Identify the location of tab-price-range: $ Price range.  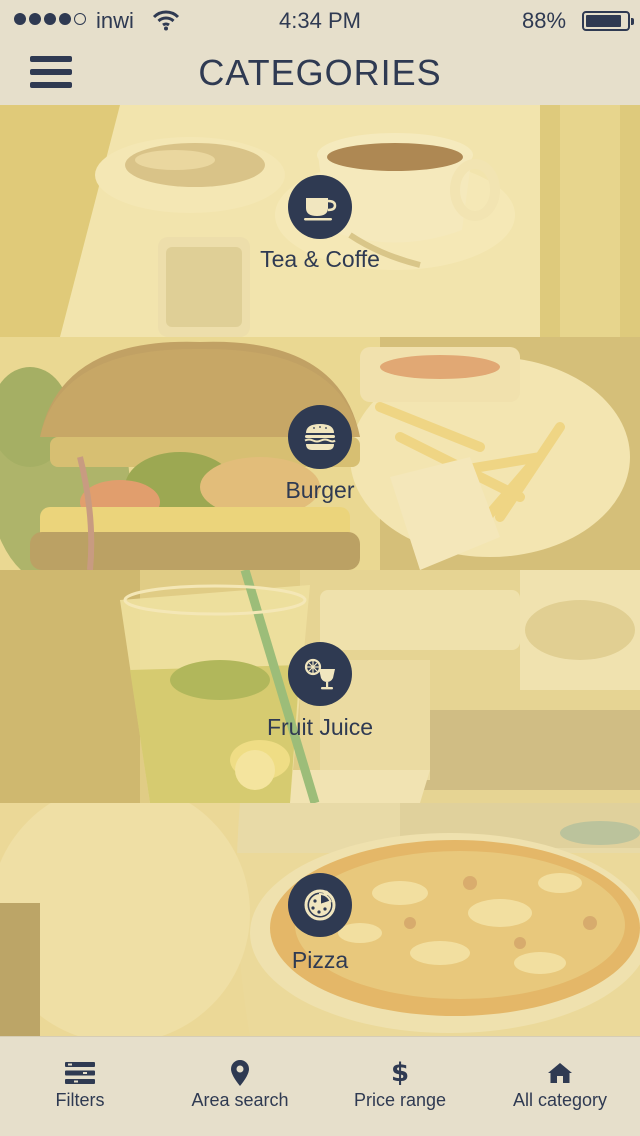
(400, 1086).